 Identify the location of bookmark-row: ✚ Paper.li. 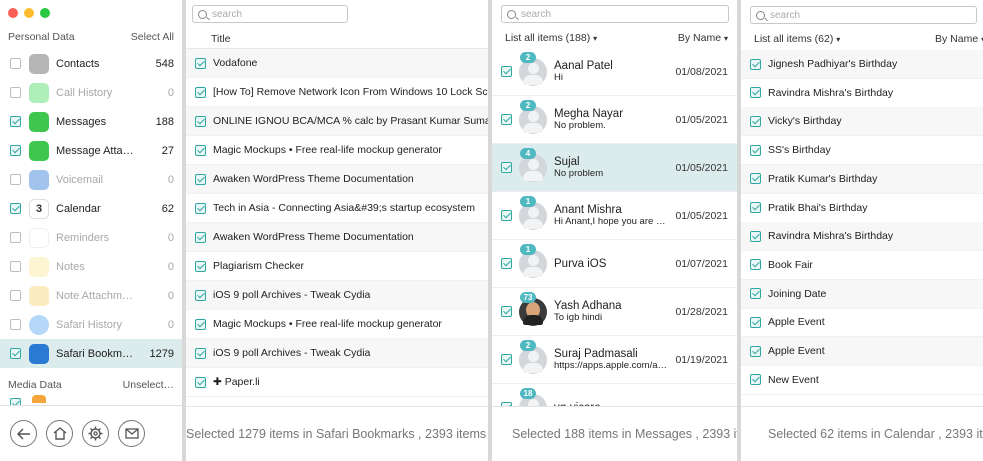
(337, 382).